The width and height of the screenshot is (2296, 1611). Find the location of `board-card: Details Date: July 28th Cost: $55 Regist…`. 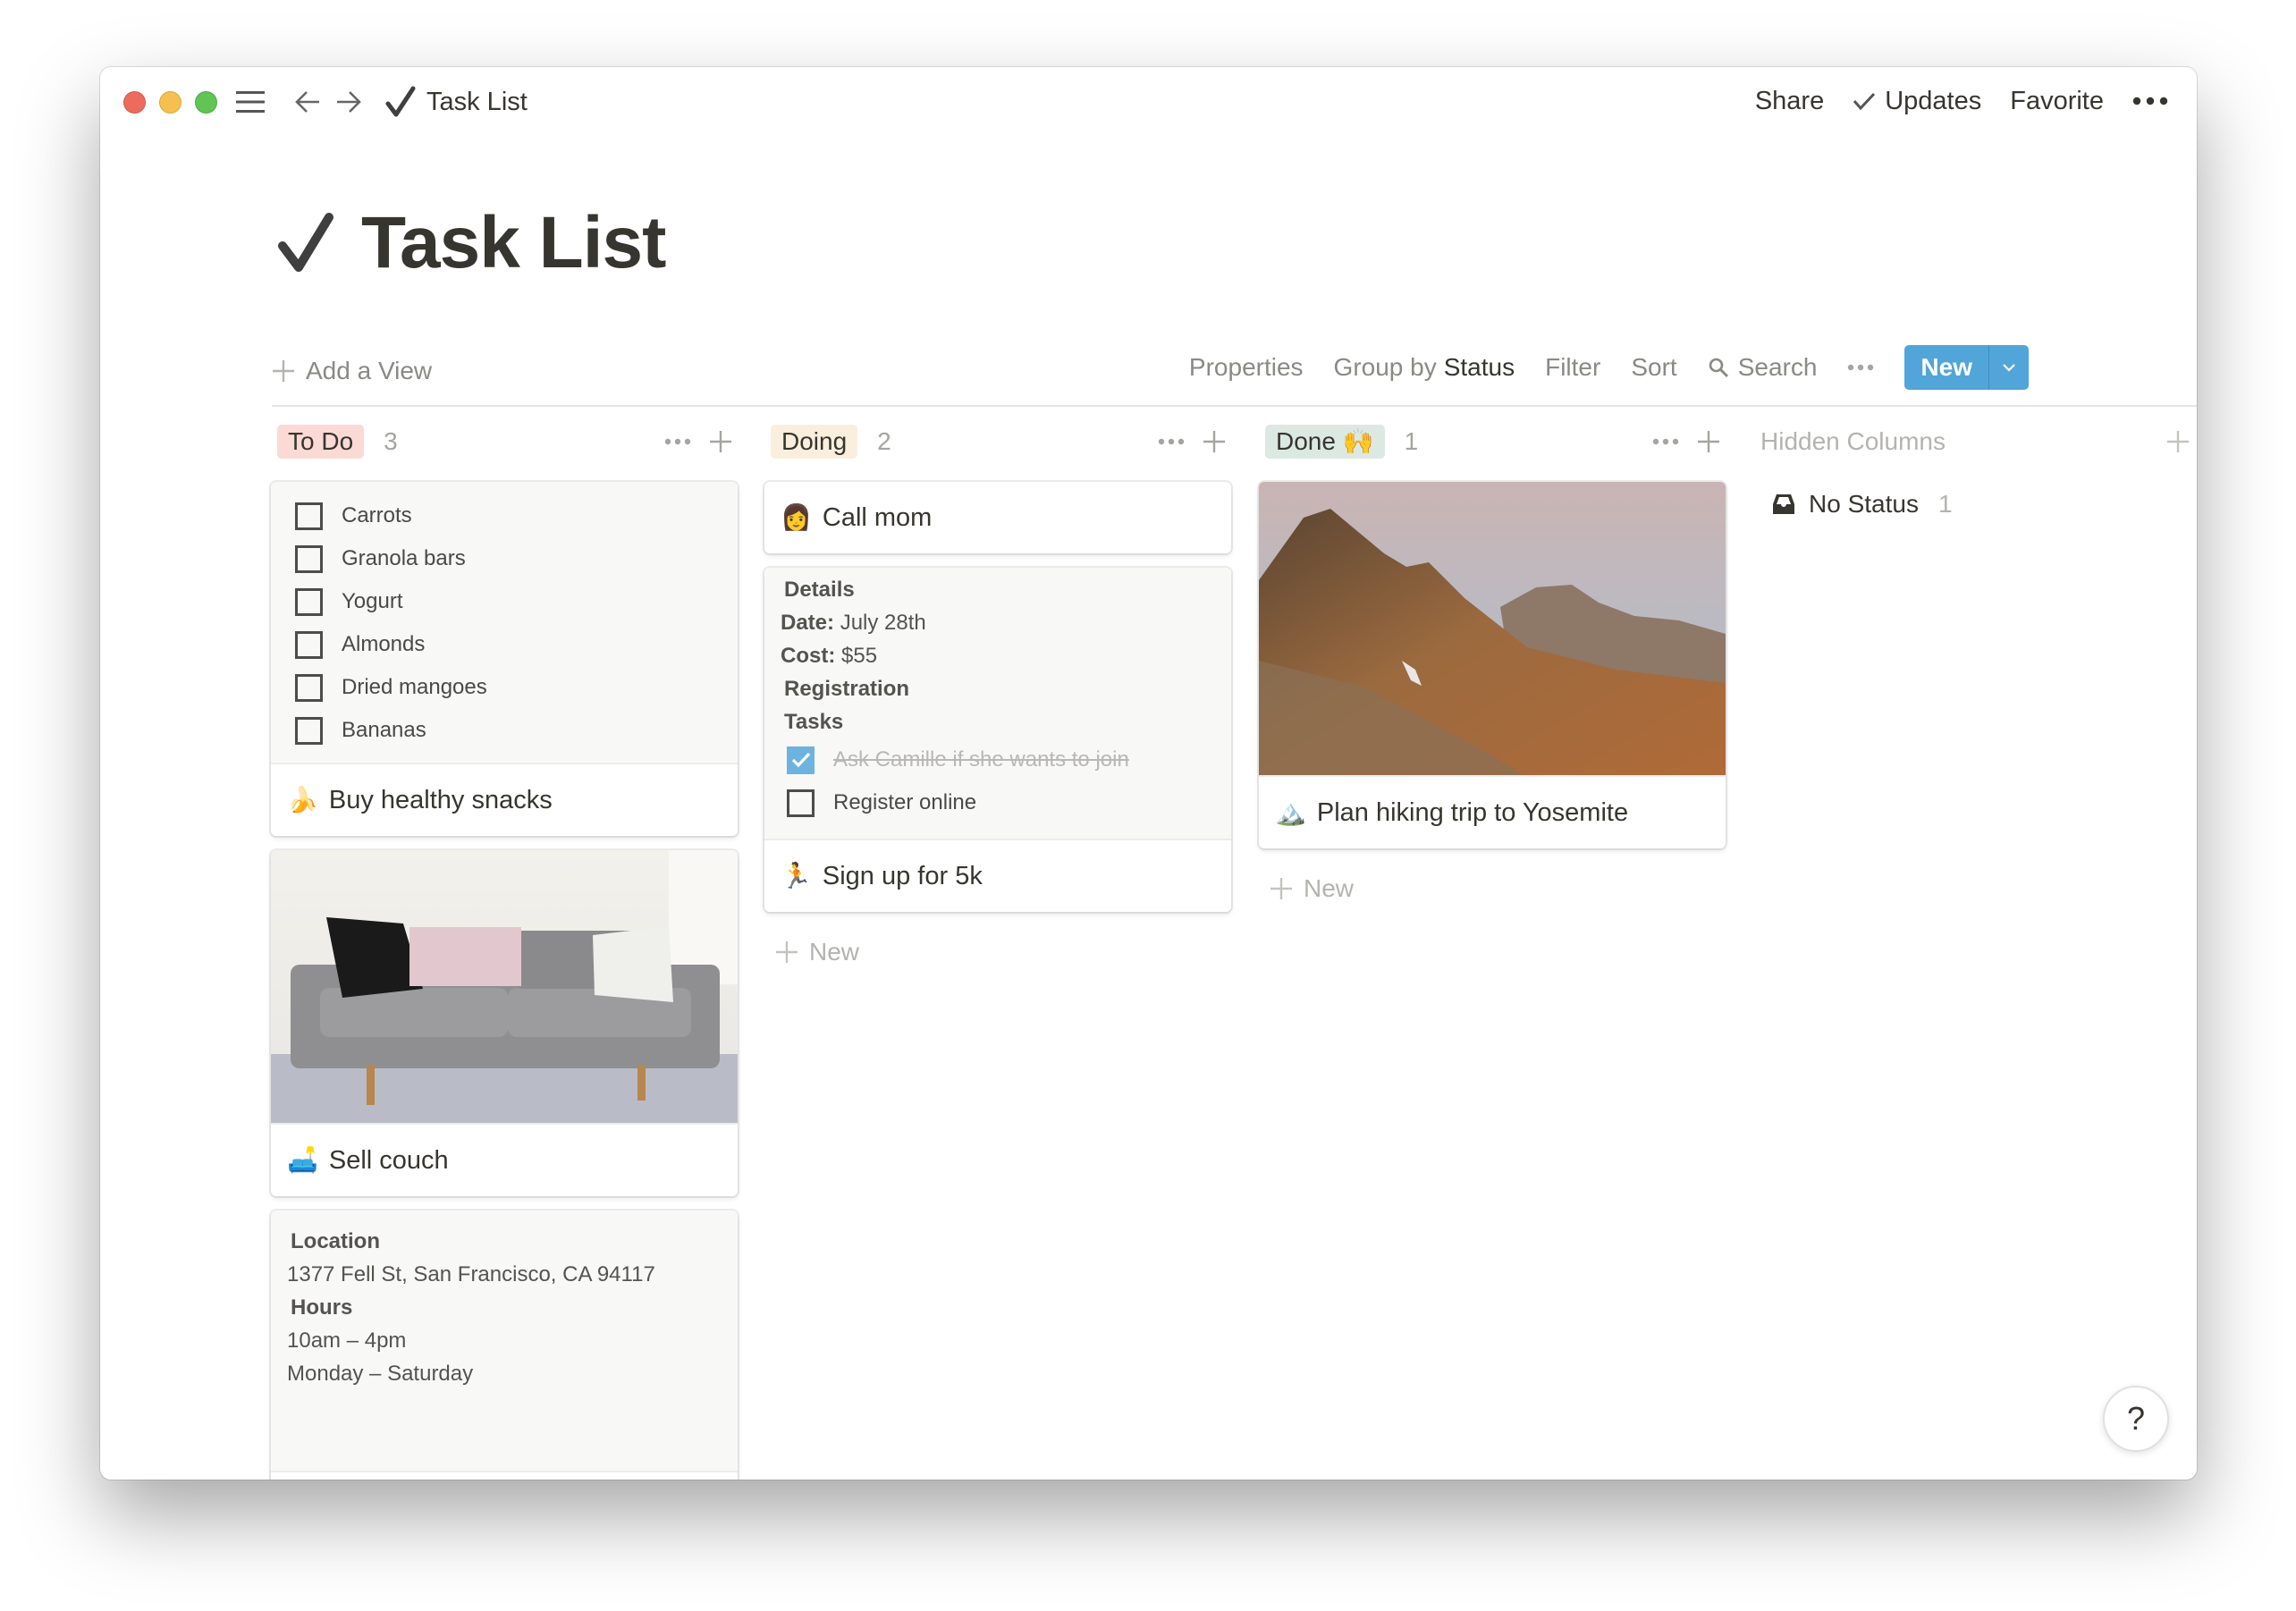

board-card: Details Date: July 28th Cost: $55 Regist… is located at coordinates (997, 740).